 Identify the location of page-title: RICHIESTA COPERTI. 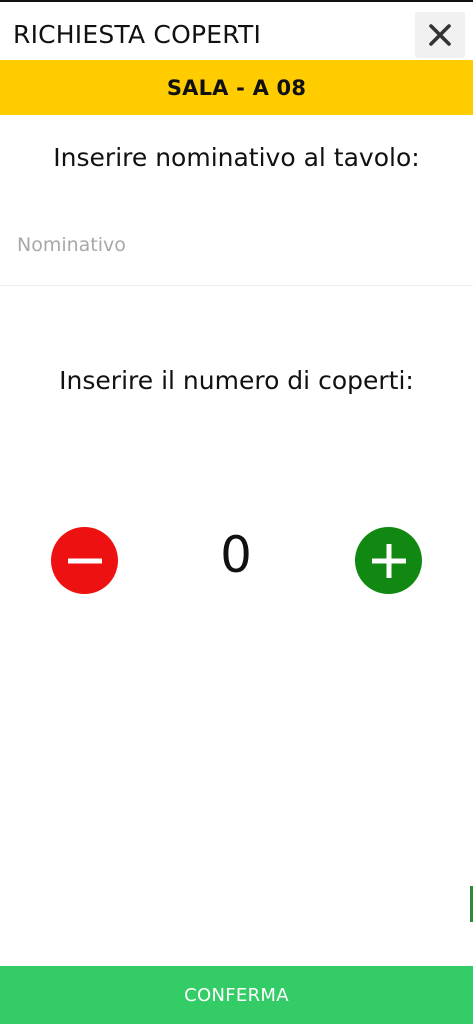
(137, 34).